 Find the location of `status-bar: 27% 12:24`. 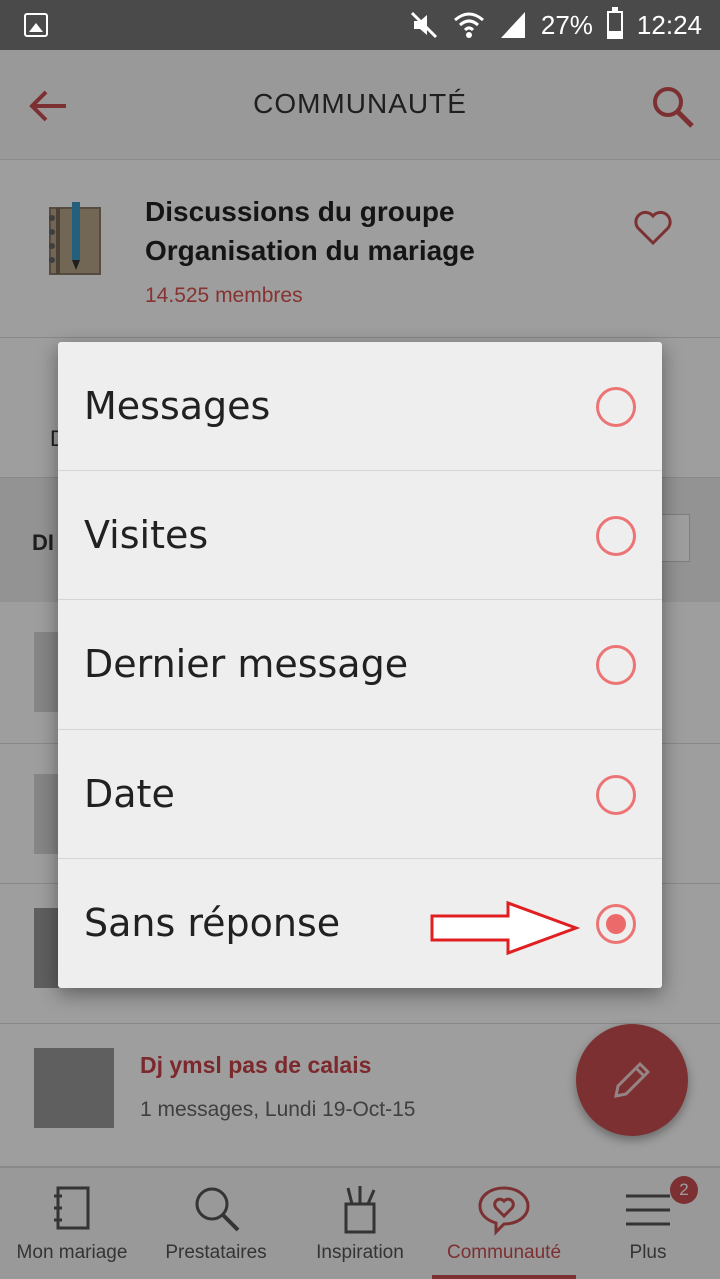

status-bar: 27% 12:24 is located at coordinates (360, 25).